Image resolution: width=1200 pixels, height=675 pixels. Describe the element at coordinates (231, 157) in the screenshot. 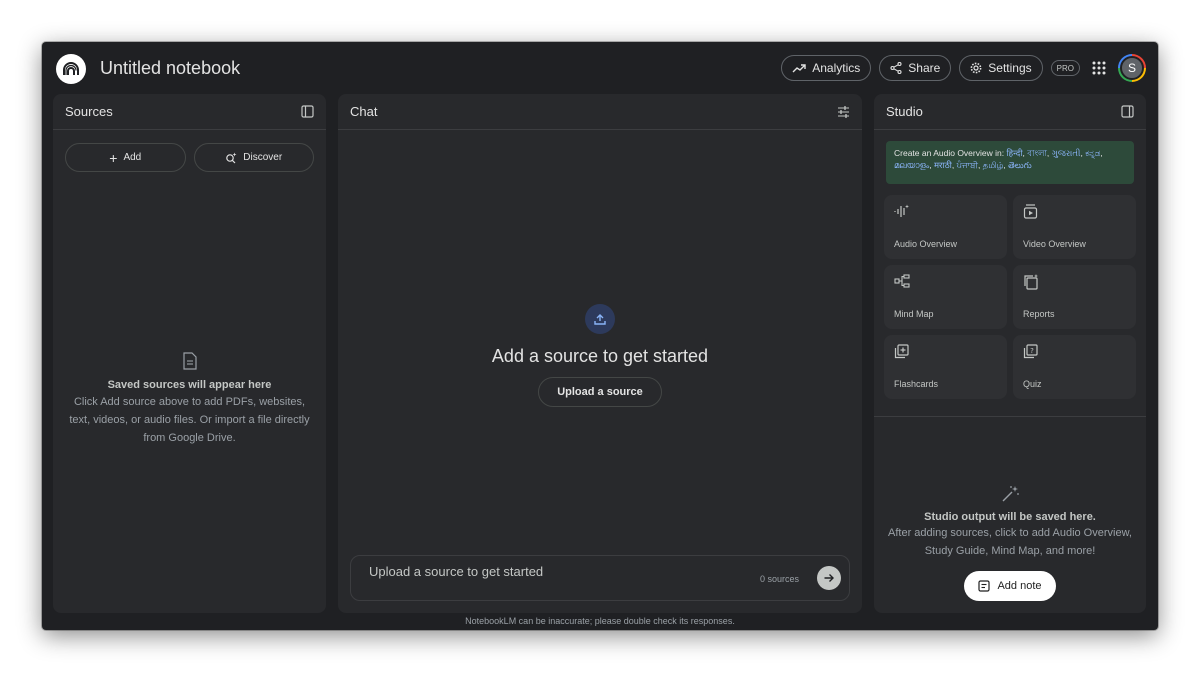

I see `discover-search-icon` at that location.